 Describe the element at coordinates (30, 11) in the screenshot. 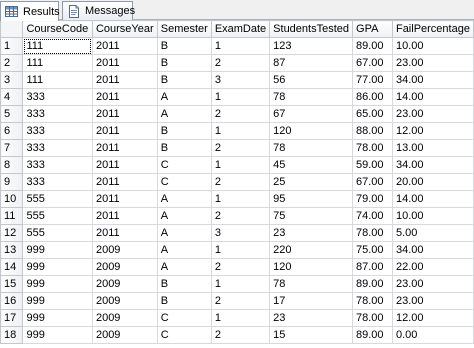

I see `tab-results: Results` at that location.